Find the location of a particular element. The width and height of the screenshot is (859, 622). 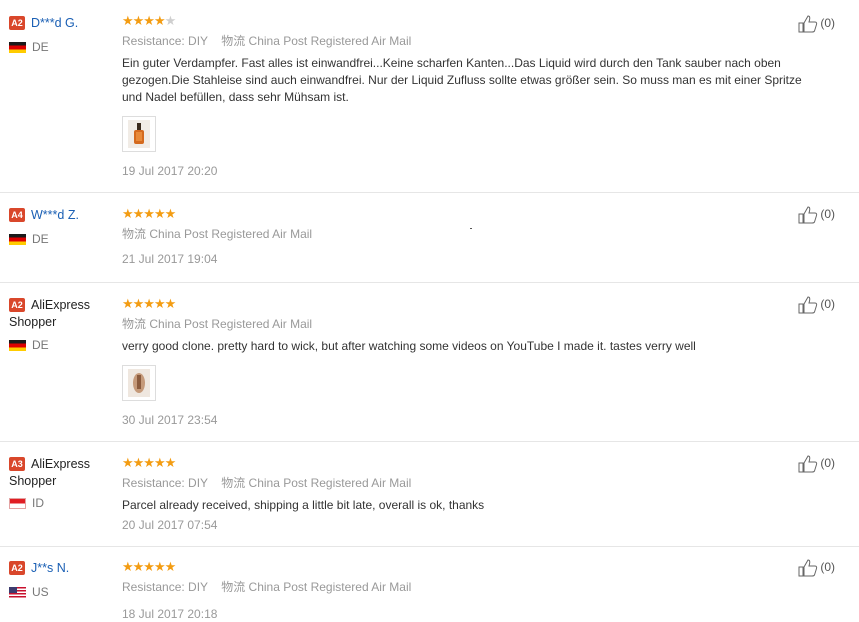

country-code: ID is located at coordinates (38, 503).